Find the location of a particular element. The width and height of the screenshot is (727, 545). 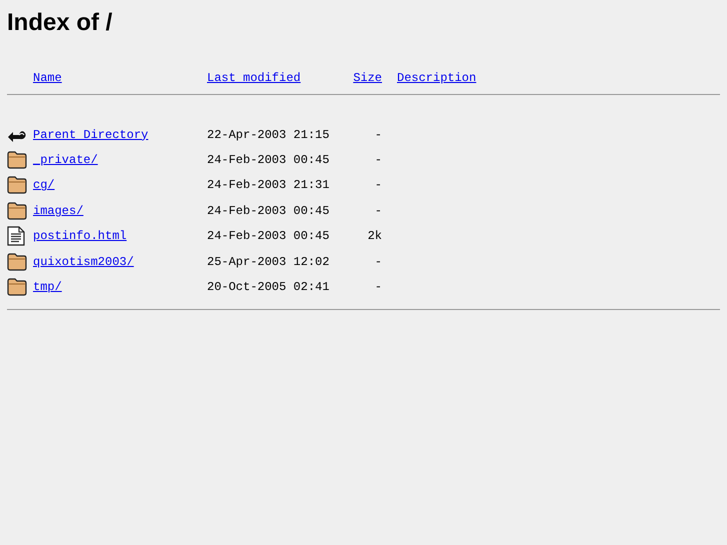

file-link: Parent Directory is located at coordinates (90, 135).